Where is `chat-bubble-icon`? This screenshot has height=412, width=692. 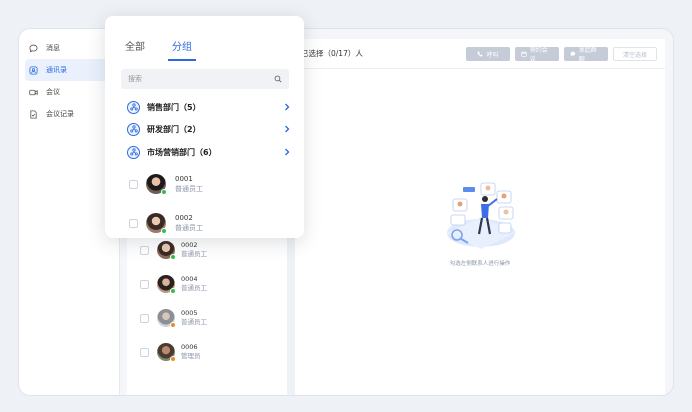 chat-bubble-icon is located at coordinates (33, 48).